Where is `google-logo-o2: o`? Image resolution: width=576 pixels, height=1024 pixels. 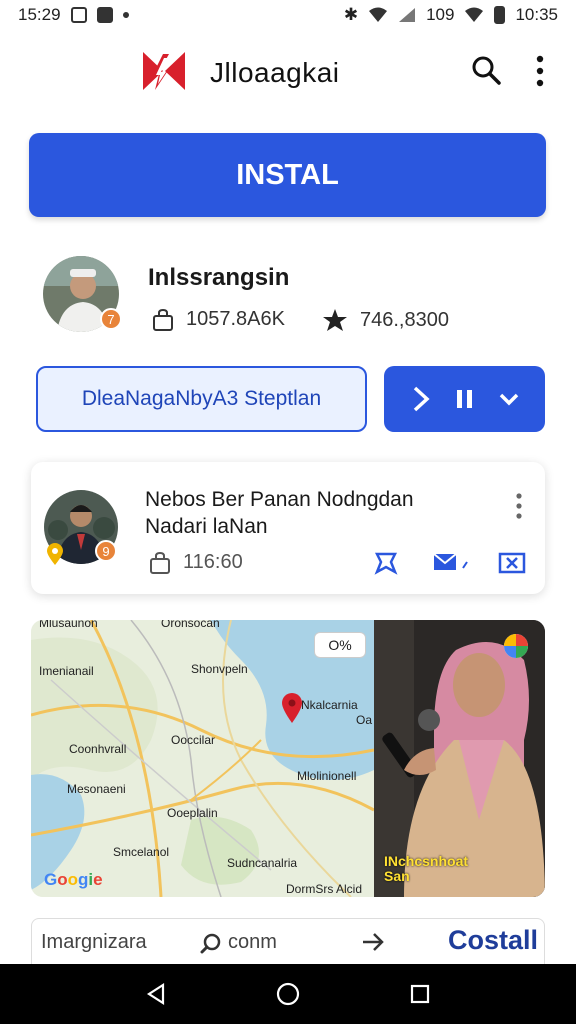
google-logo-o2: o is located at coordinates (73, 879).